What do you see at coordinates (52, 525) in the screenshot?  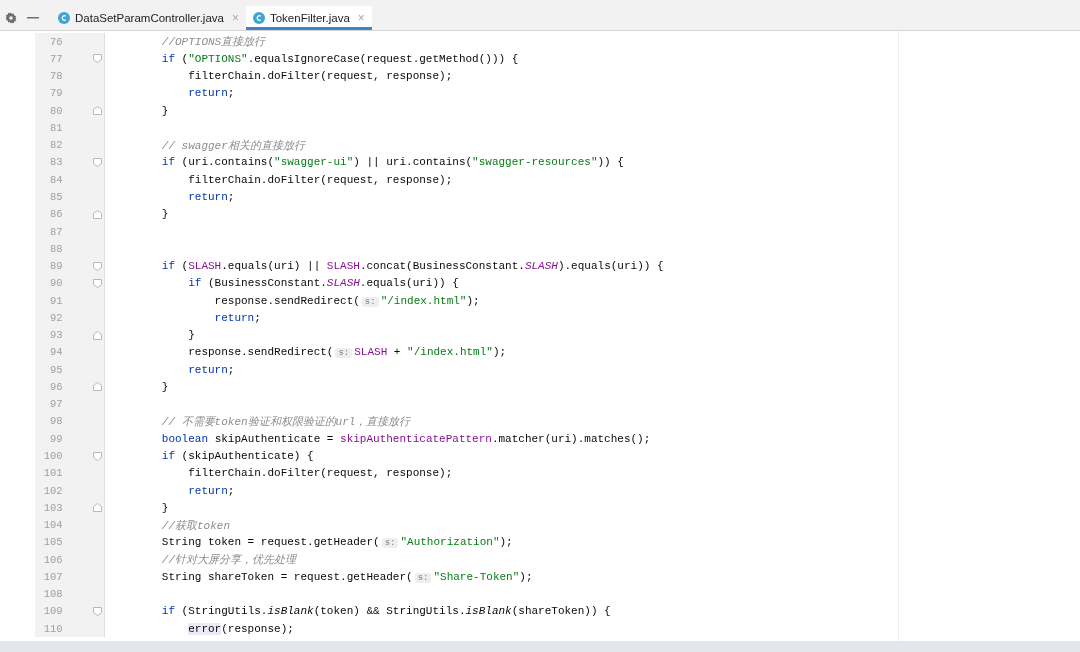 I see `line-number: 104` at bounding box center [52, 525].